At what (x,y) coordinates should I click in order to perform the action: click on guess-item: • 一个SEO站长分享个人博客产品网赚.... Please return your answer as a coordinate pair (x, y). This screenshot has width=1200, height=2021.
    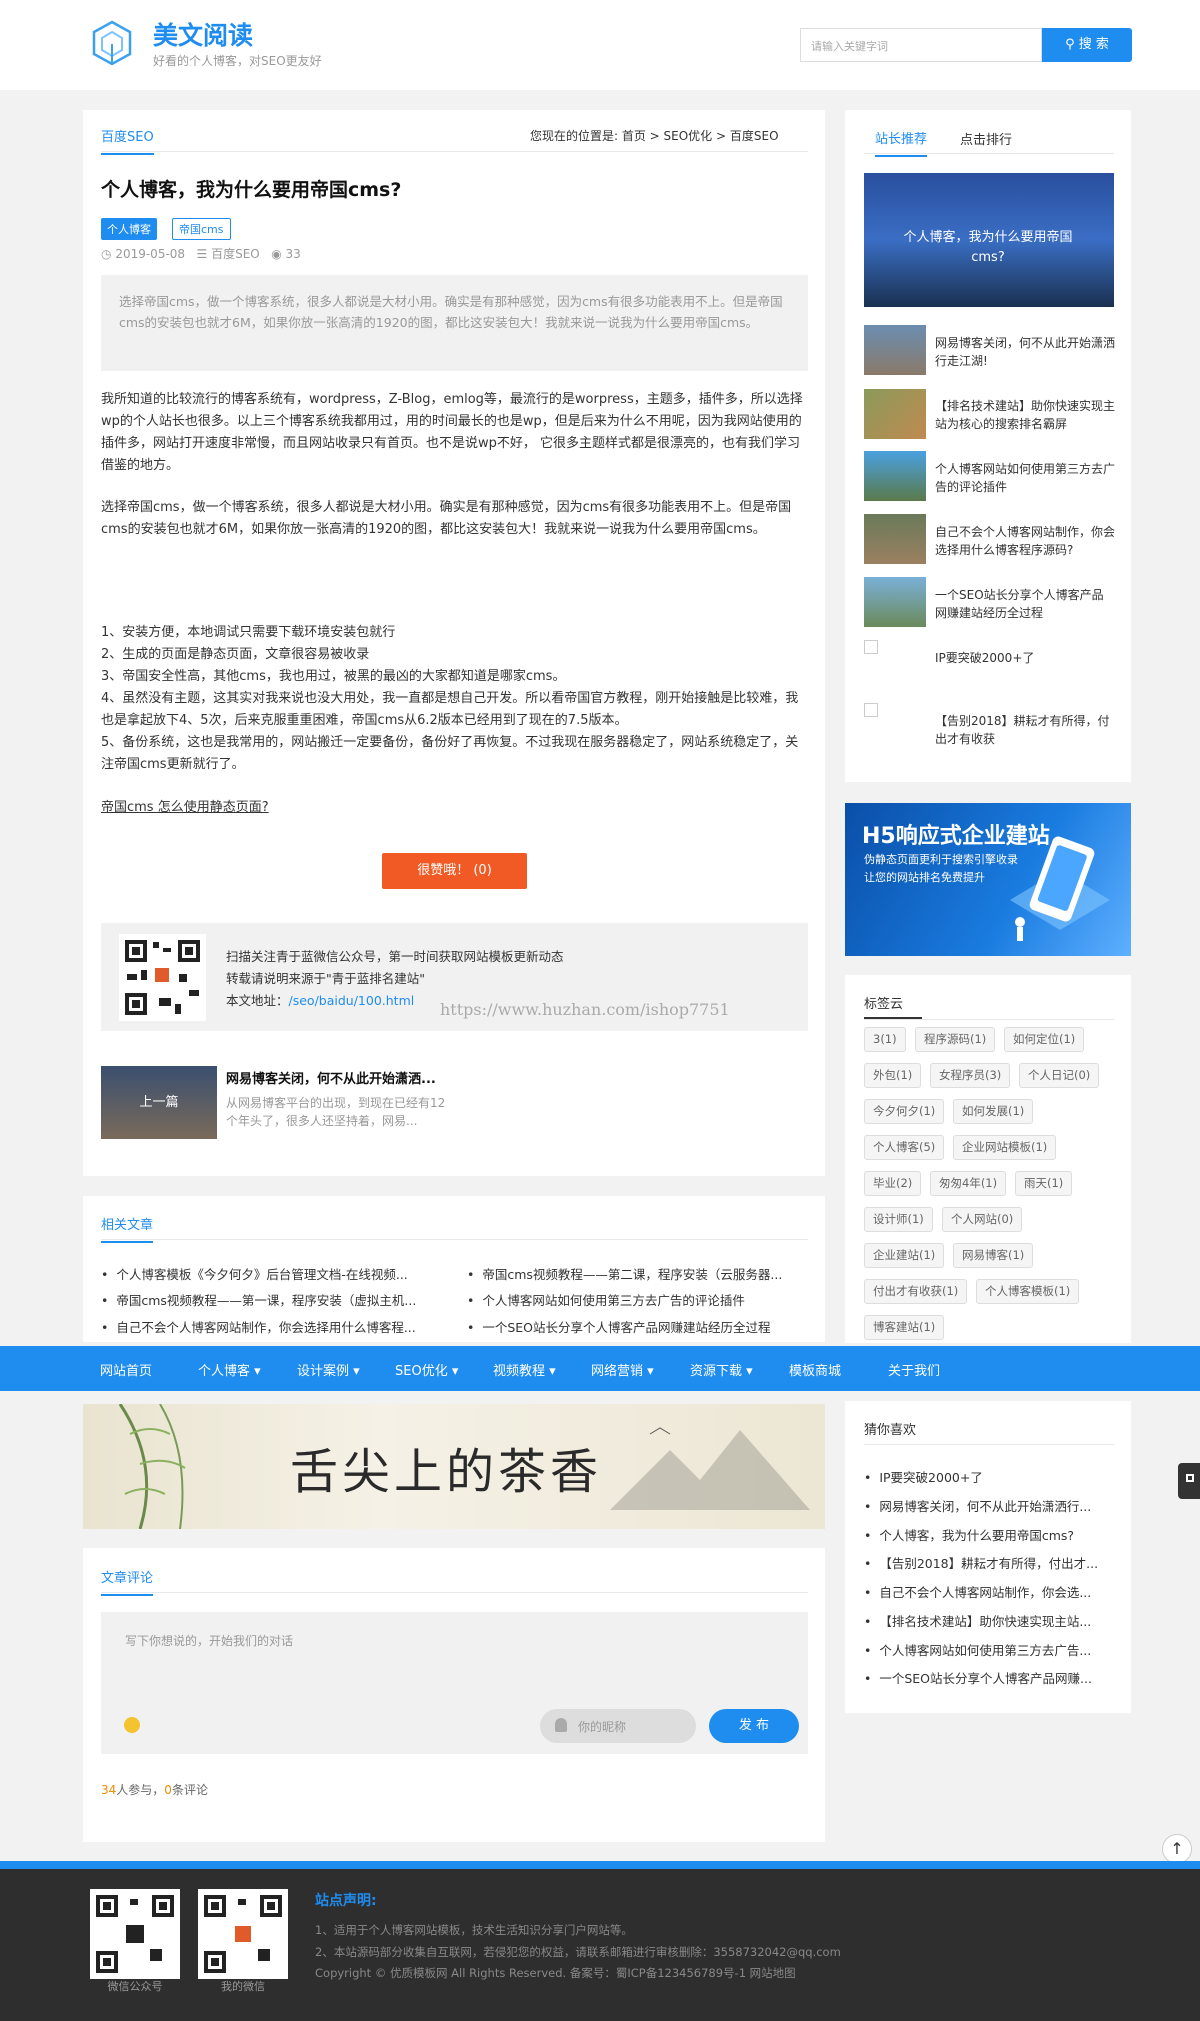
    Looking at the image, I should click on (978, 1677).